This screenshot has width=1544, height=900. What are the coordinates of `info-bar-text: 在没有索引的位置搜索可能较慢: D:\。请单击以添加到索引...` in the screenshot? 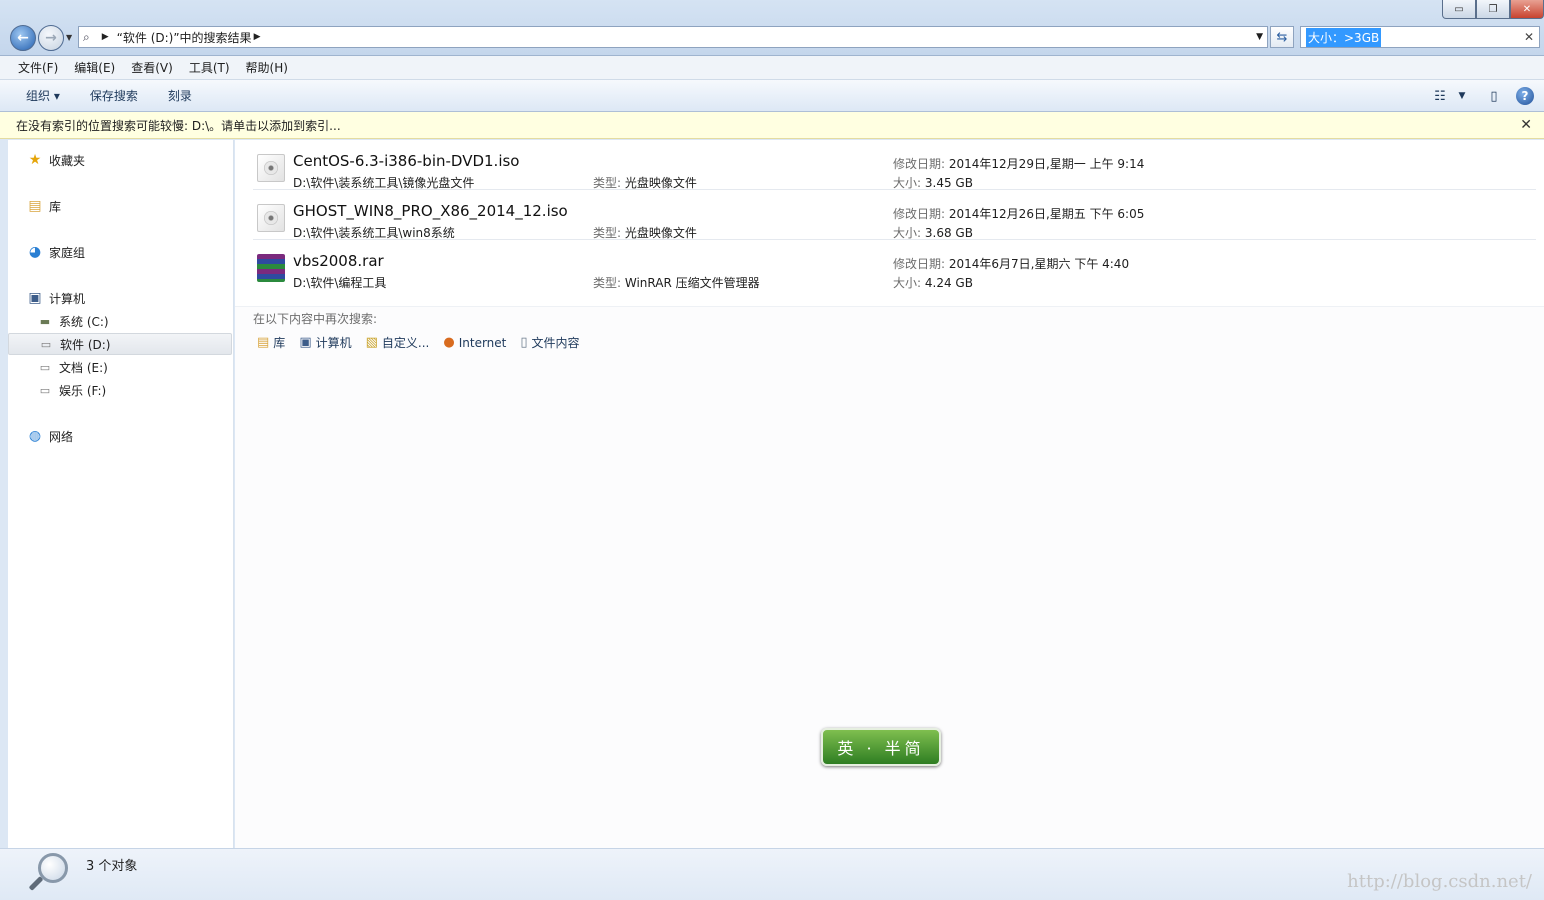 It's located at (178, 125).